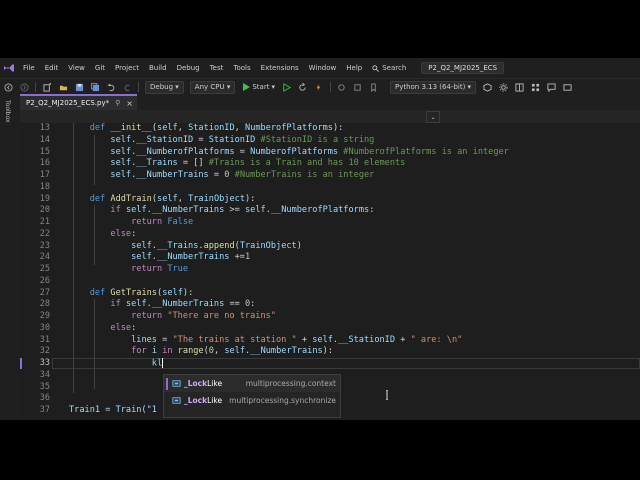  What do you see at coordinates (463, 68) in the screenshot?
I see `project-name-badge: P2_Q2_MJ2025_ECS` at bounding box center [463, 68].